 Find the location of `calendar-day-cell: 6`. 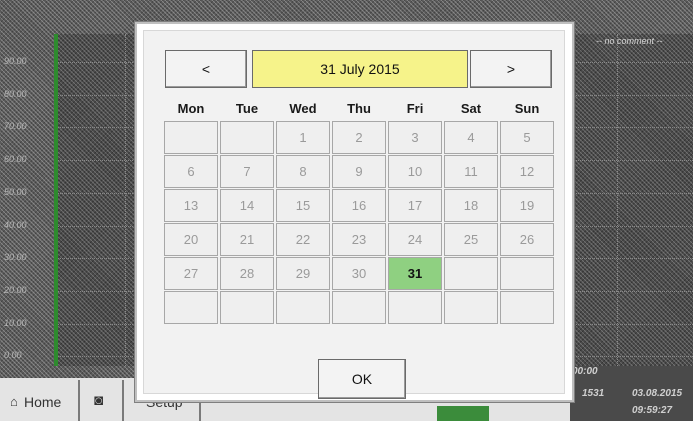

calendar-day-cell: 6 is located at coordinates (191, 171).